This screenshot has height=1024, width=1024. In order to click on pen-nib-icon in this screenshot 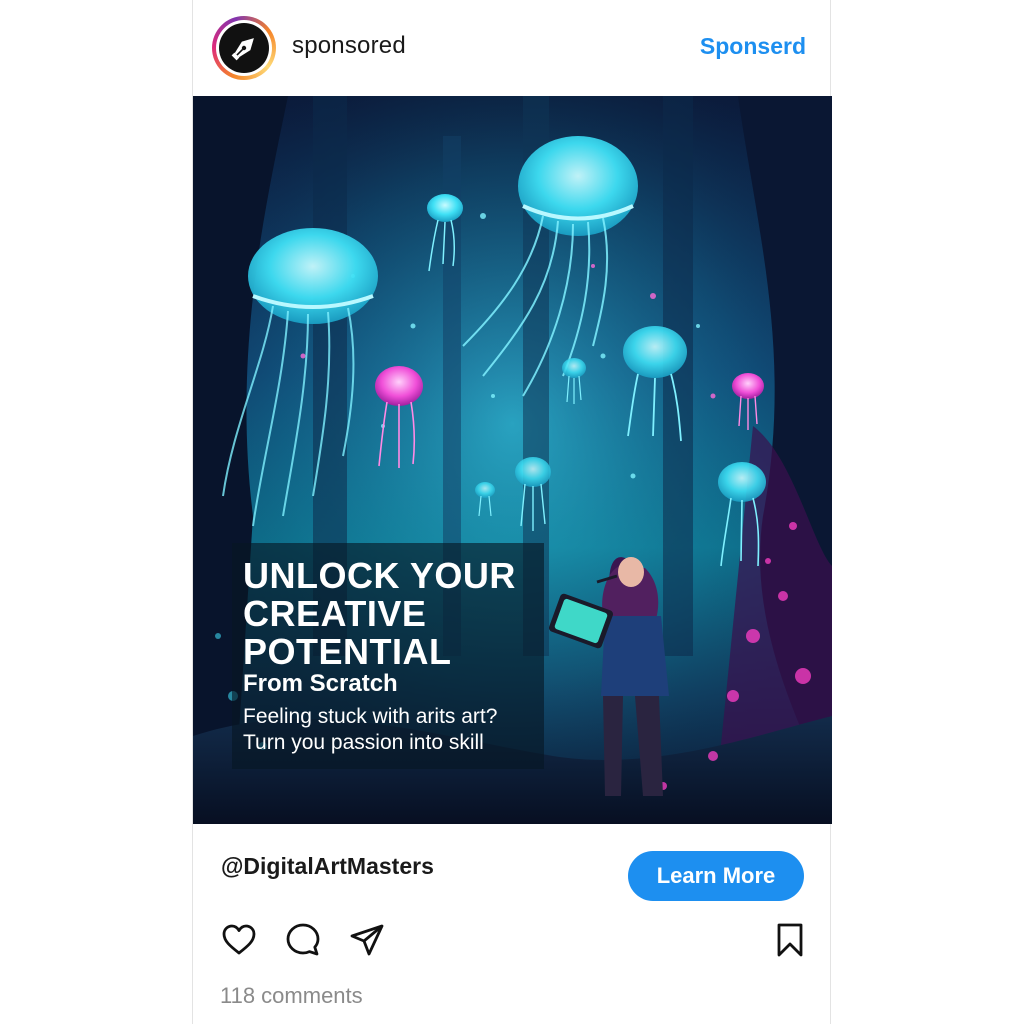, I will do `click(242, 49)`.